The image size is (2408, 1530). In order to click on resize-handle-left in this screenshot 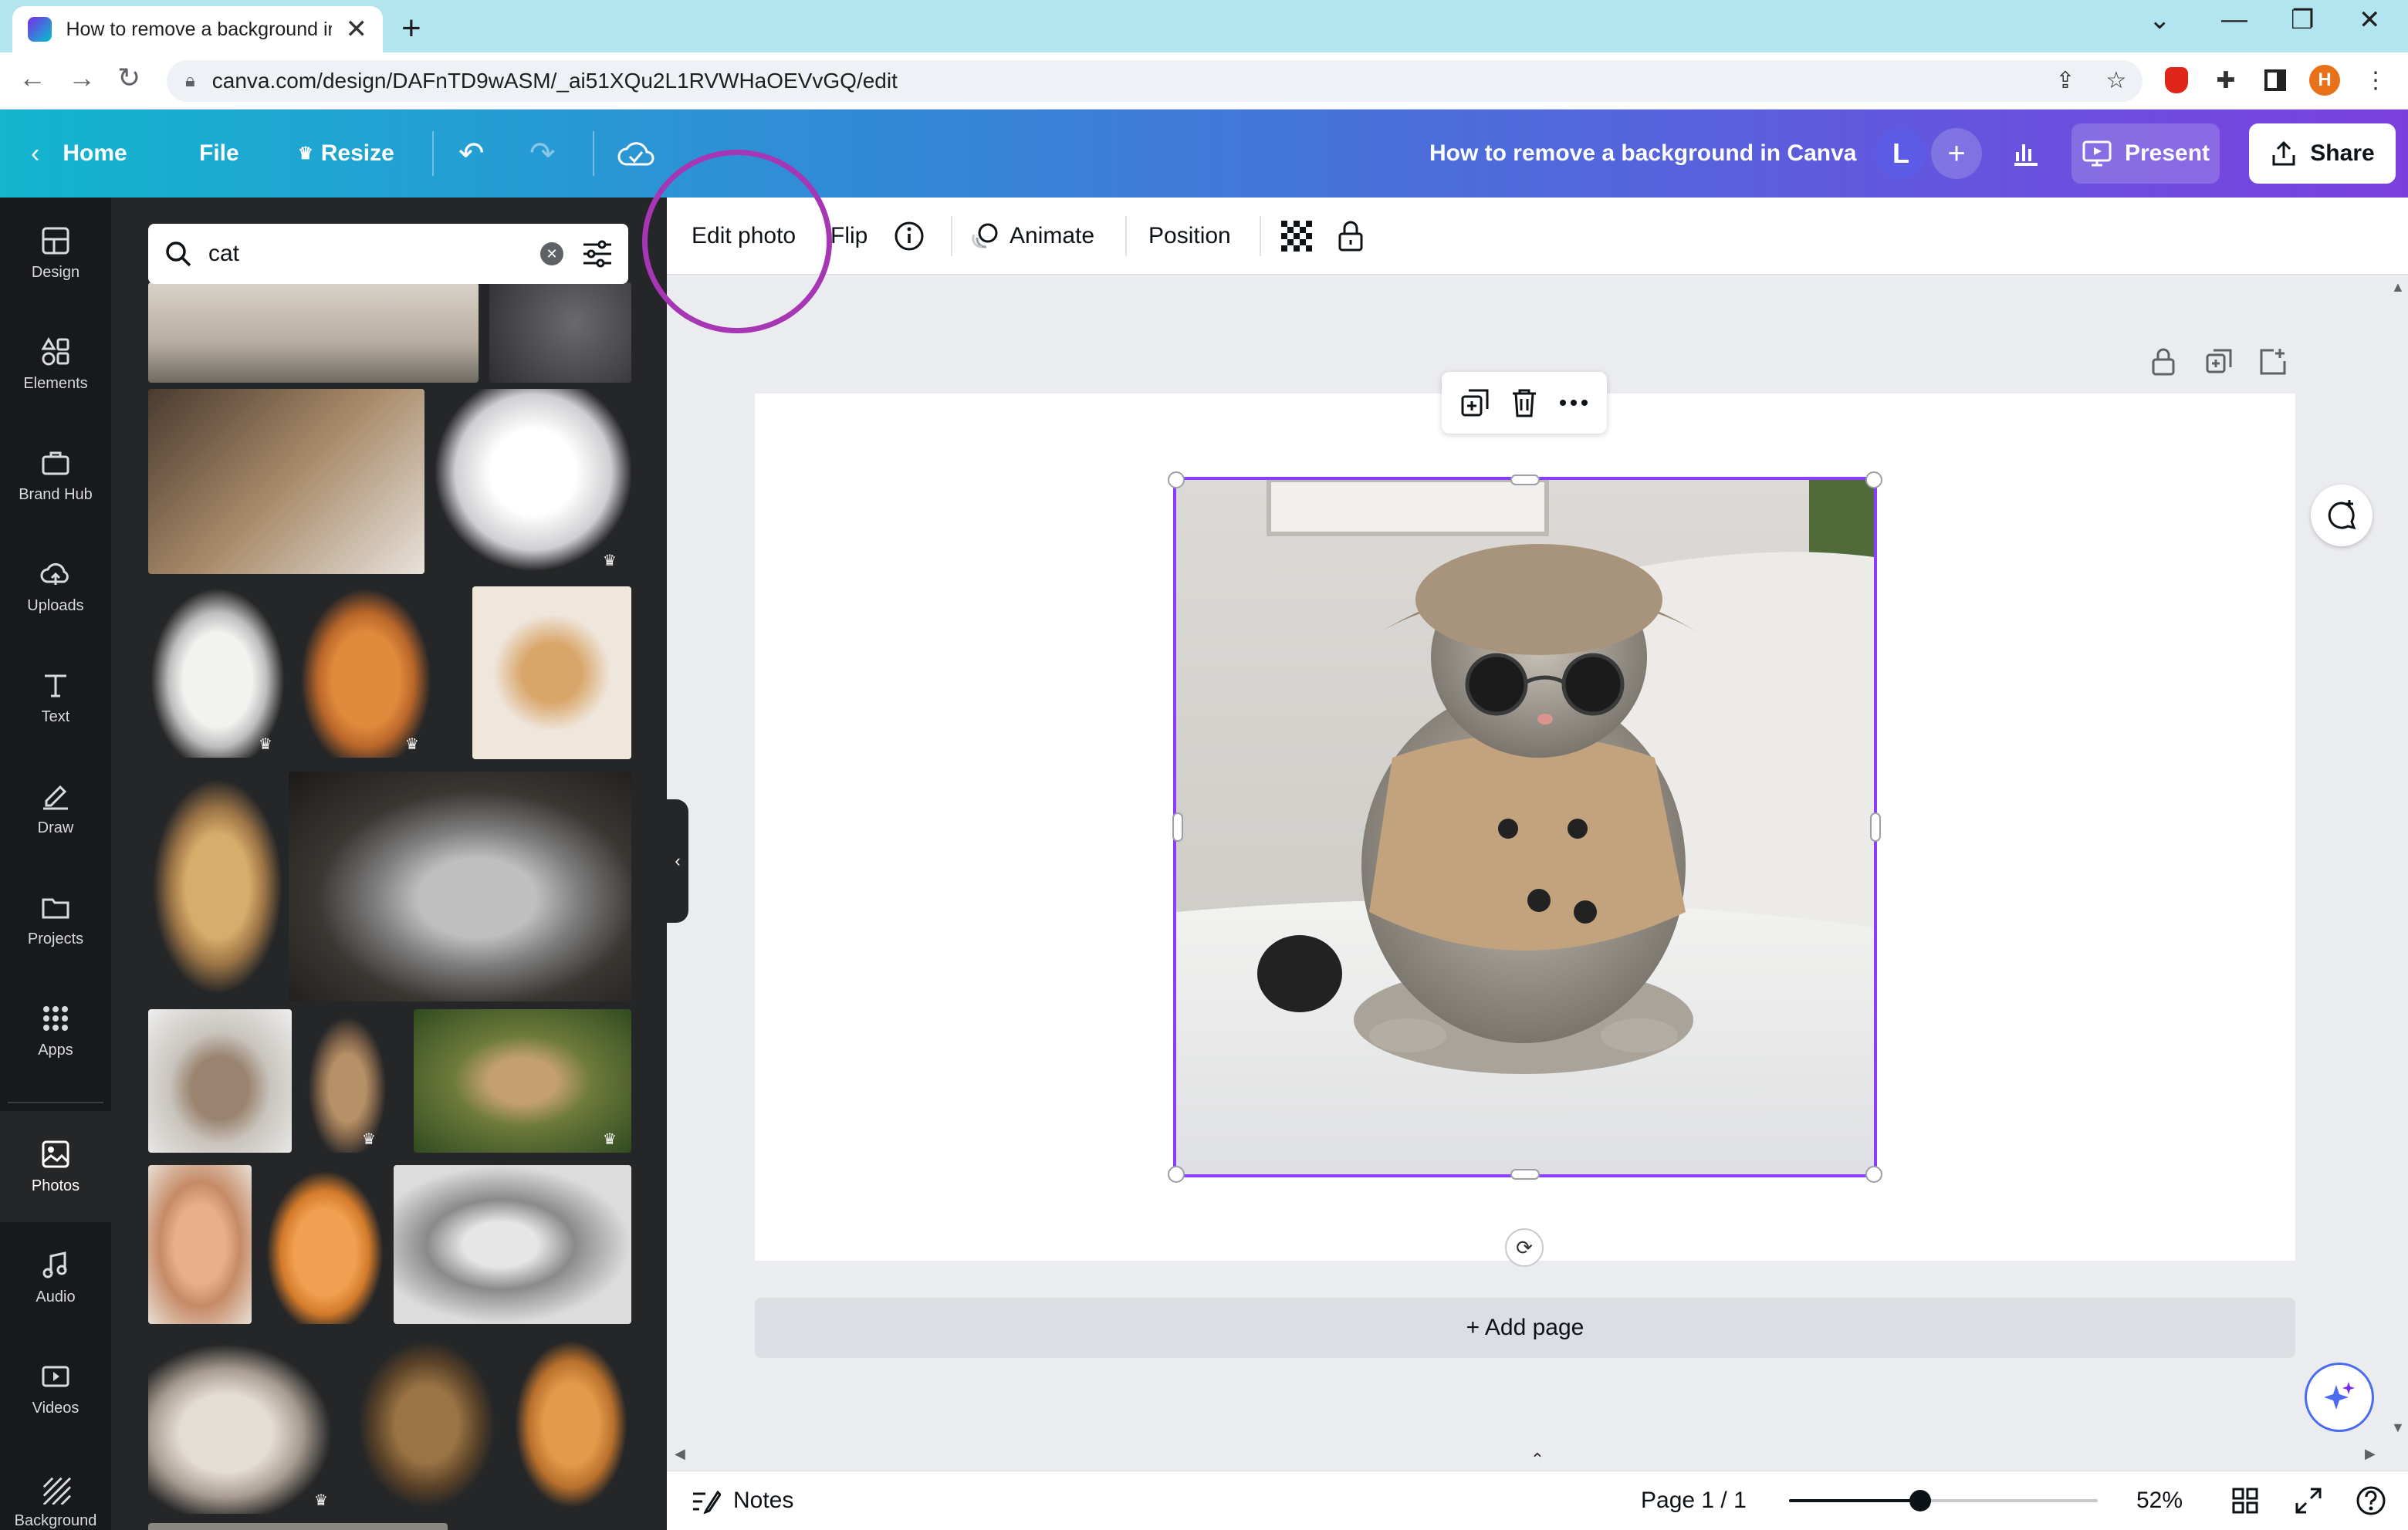, I will do `click(1177, 827)`.